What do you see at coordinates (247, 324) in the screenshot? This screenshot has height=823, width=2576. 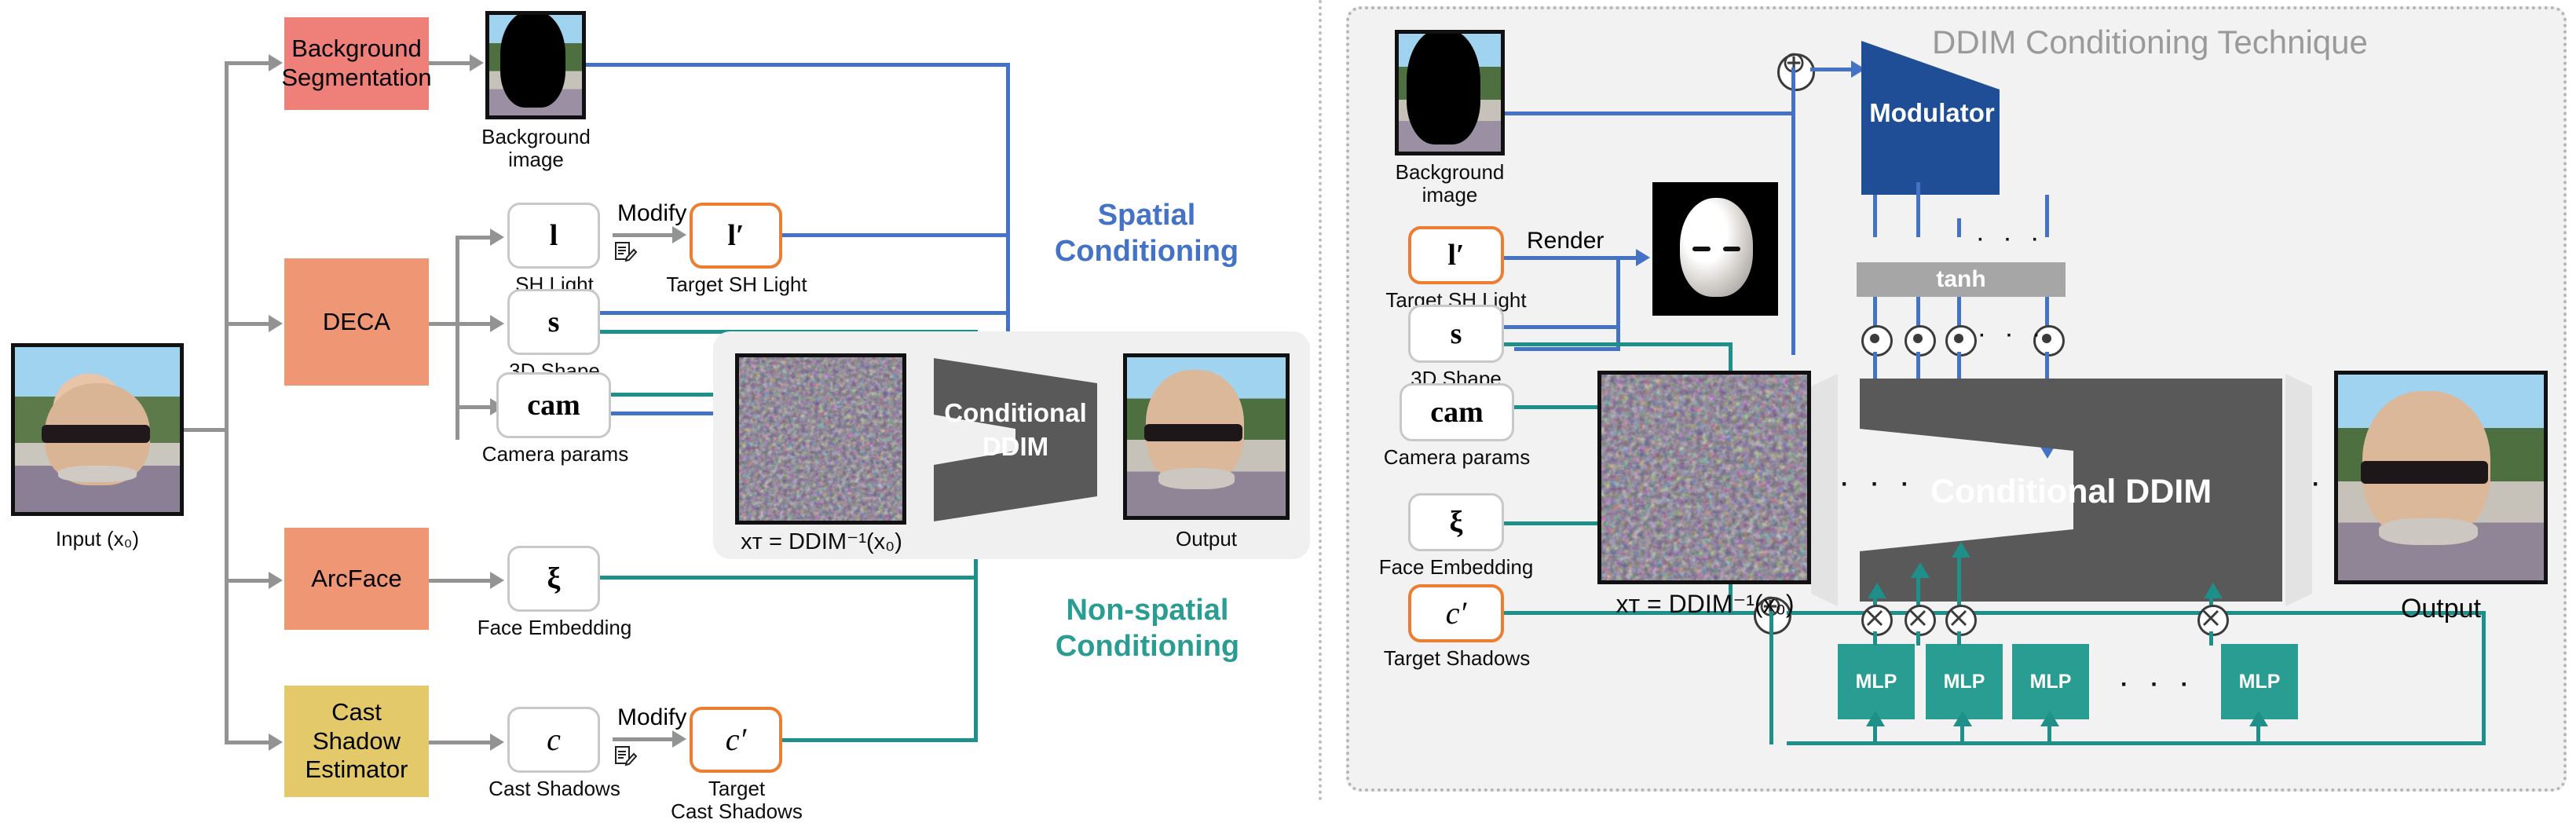 I see `branch-deca` at bounding box center [247, 324].